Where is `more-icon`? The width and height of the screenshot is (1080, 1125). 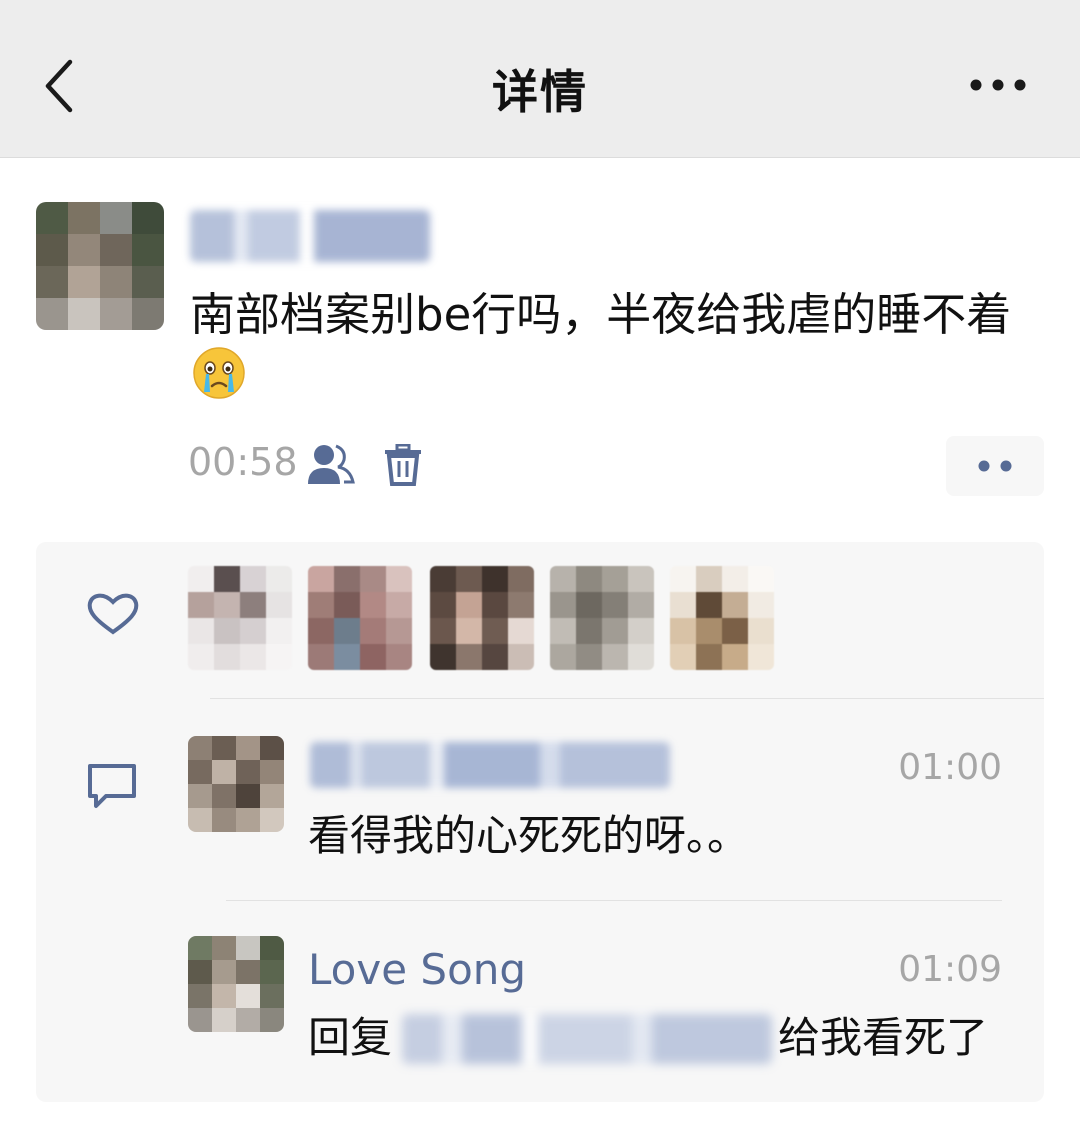 more-icon is located at coordinates (998, 85).